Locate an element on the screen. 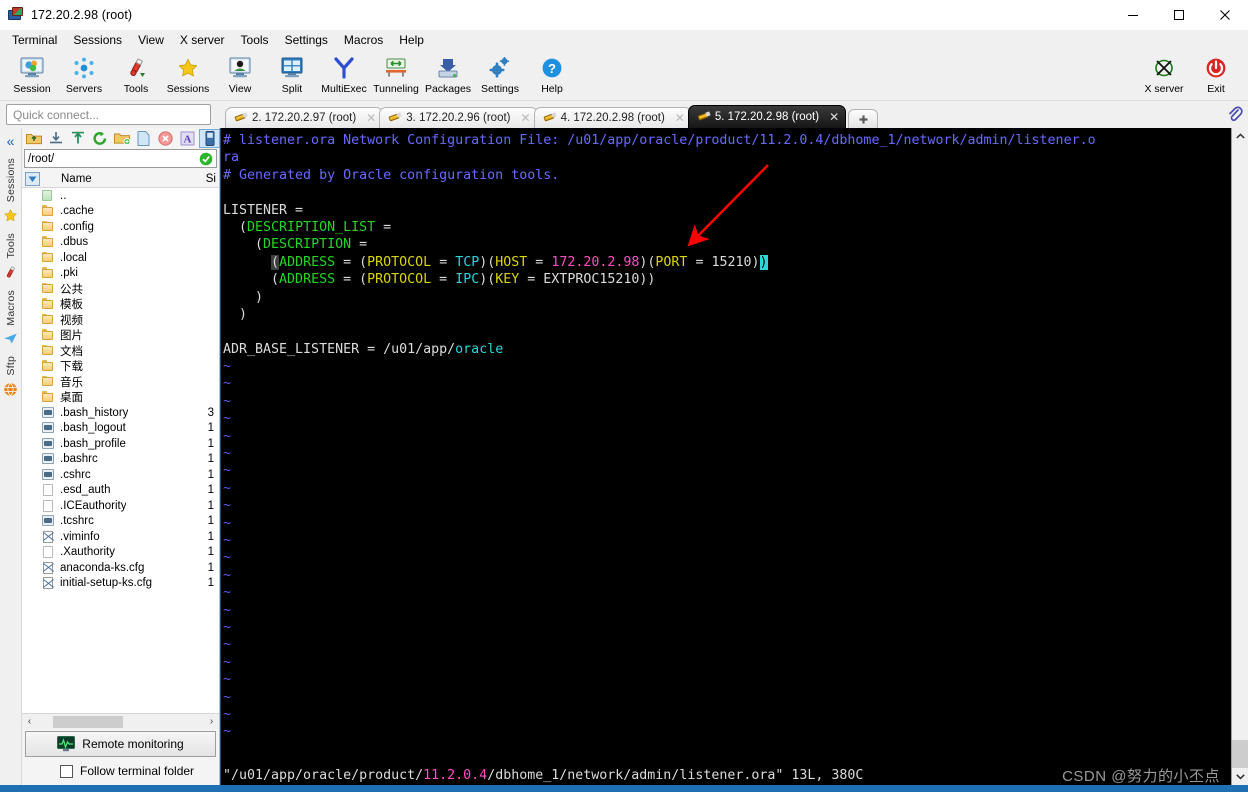 Image resolution: width=1248 pixels, height=792 pixels. toolbar-multiexec-button: MultiExec is located at coordinates (344, 77).